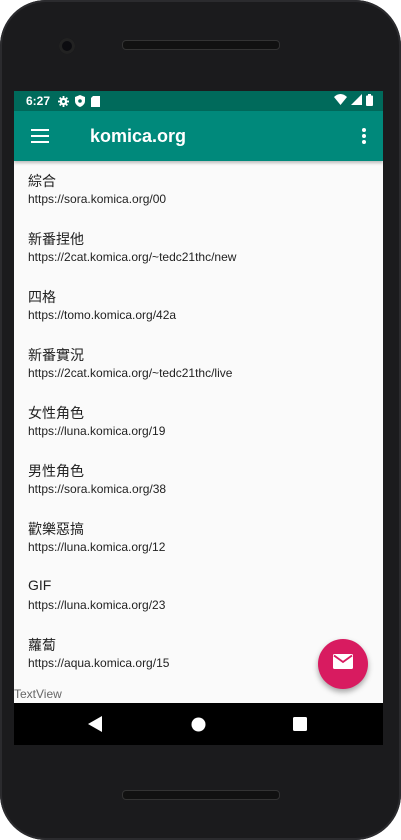 This screenshot has width=401, height=840. What do you see at coordinates (340, 101) in the screenshot?
I see `wifi-icon` at bounding box center [340, 101].